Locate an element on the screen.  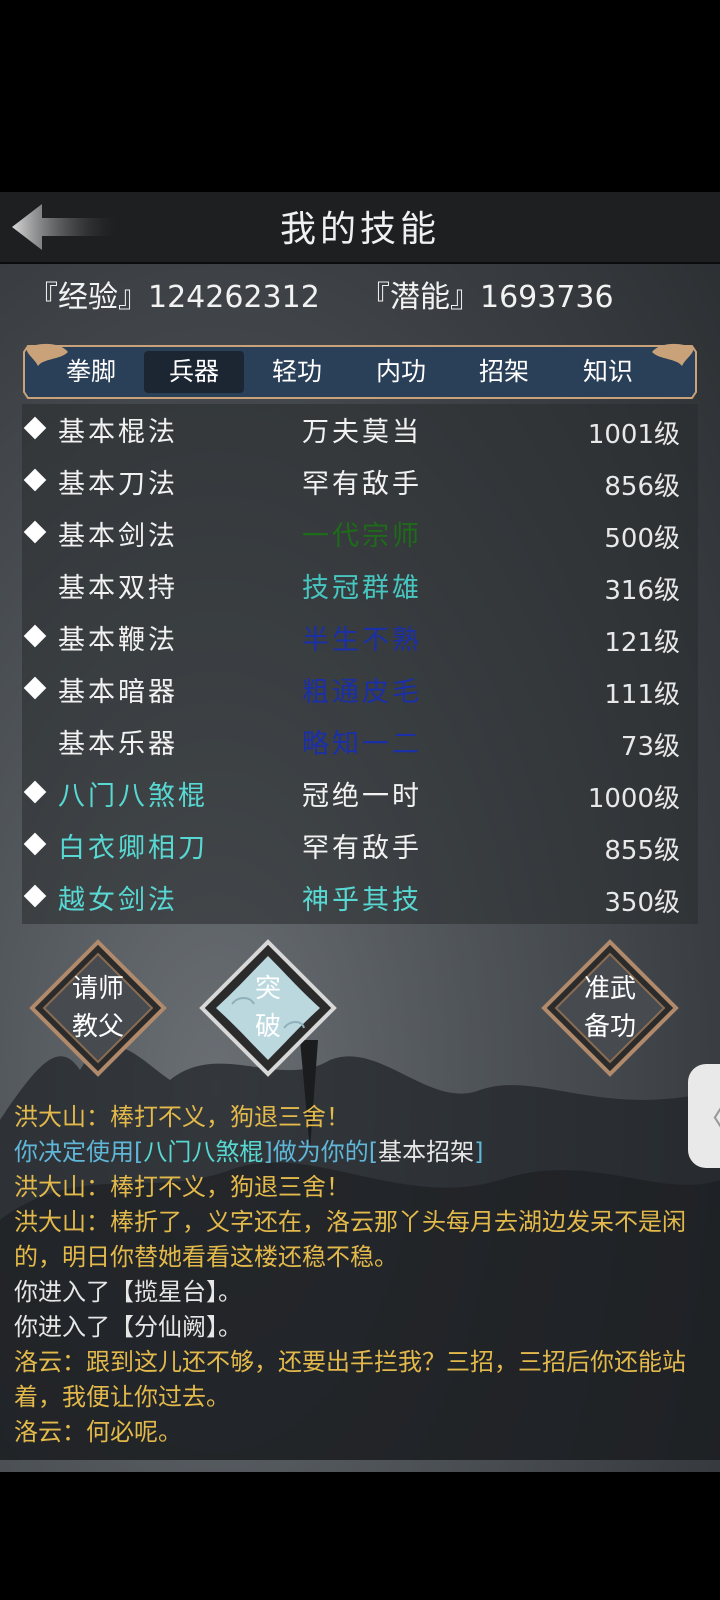
log-text-part: ] is located at coordinates (479, 1152).